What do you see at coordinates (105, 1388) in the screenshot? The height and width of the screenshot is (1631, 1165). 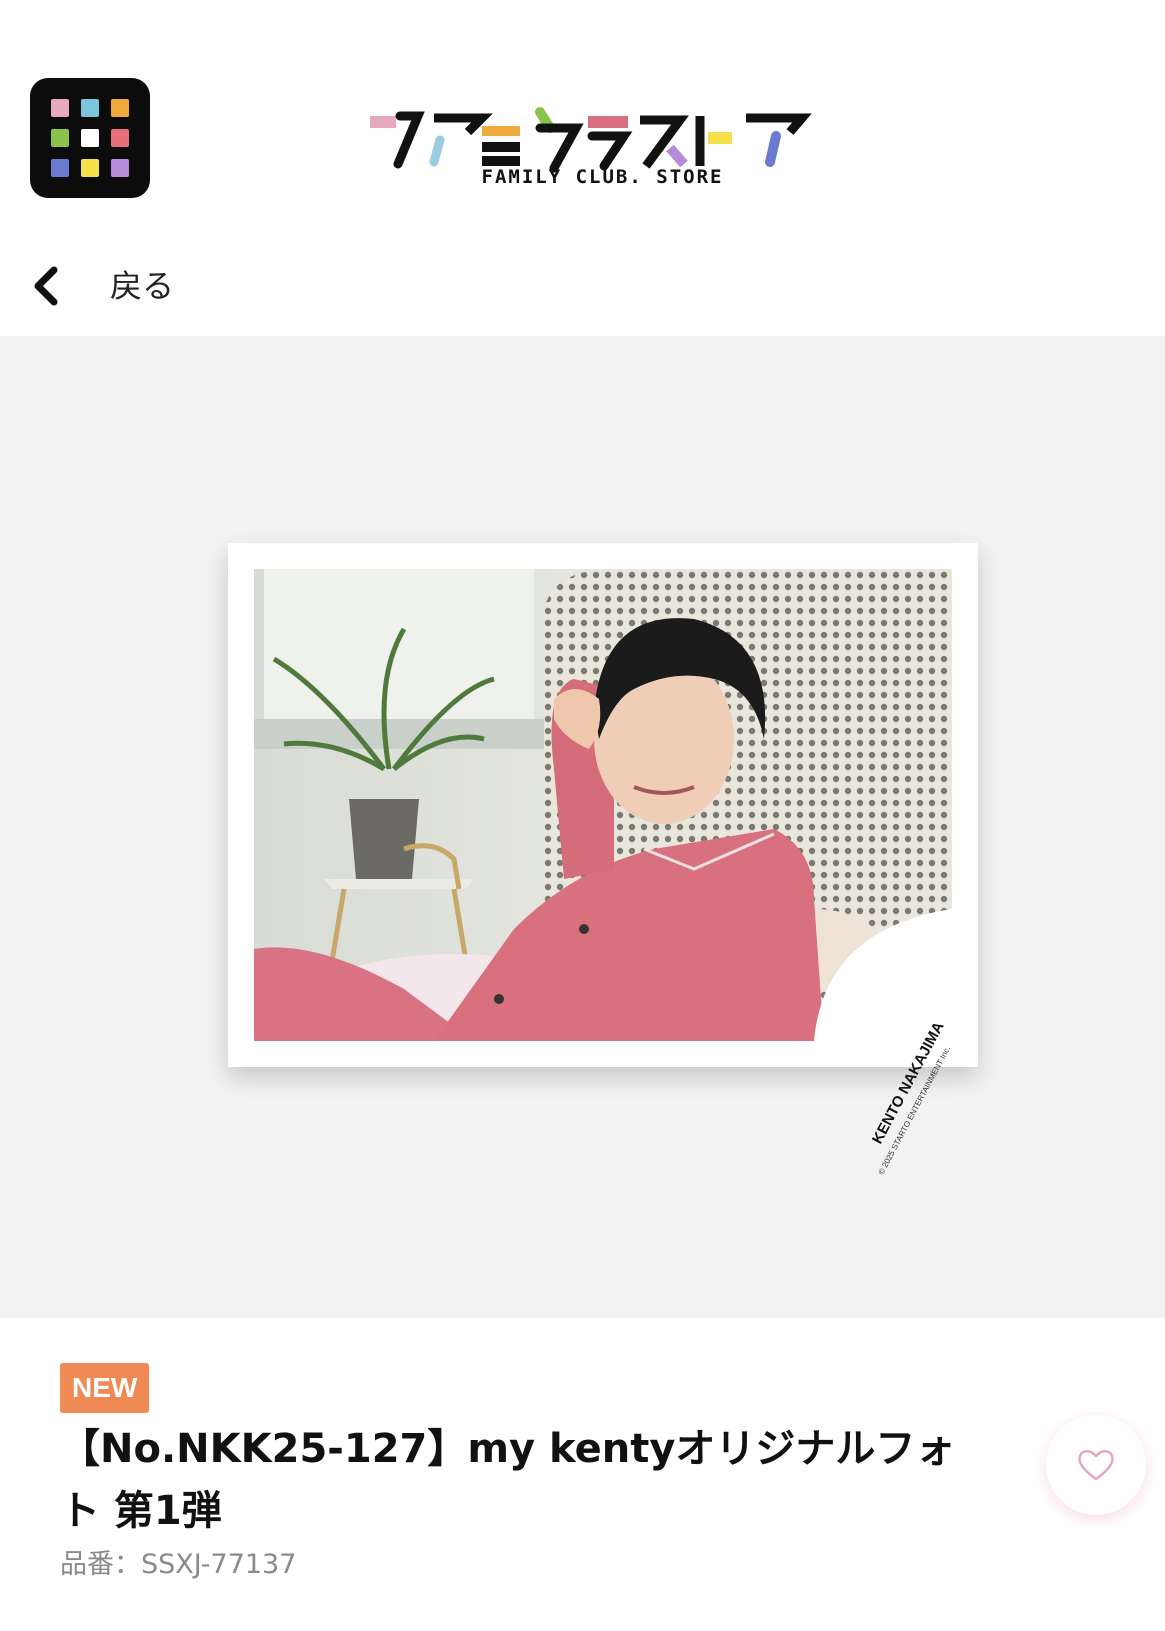 I see `new-badge: NEW` at bounding box center [105, 1388].